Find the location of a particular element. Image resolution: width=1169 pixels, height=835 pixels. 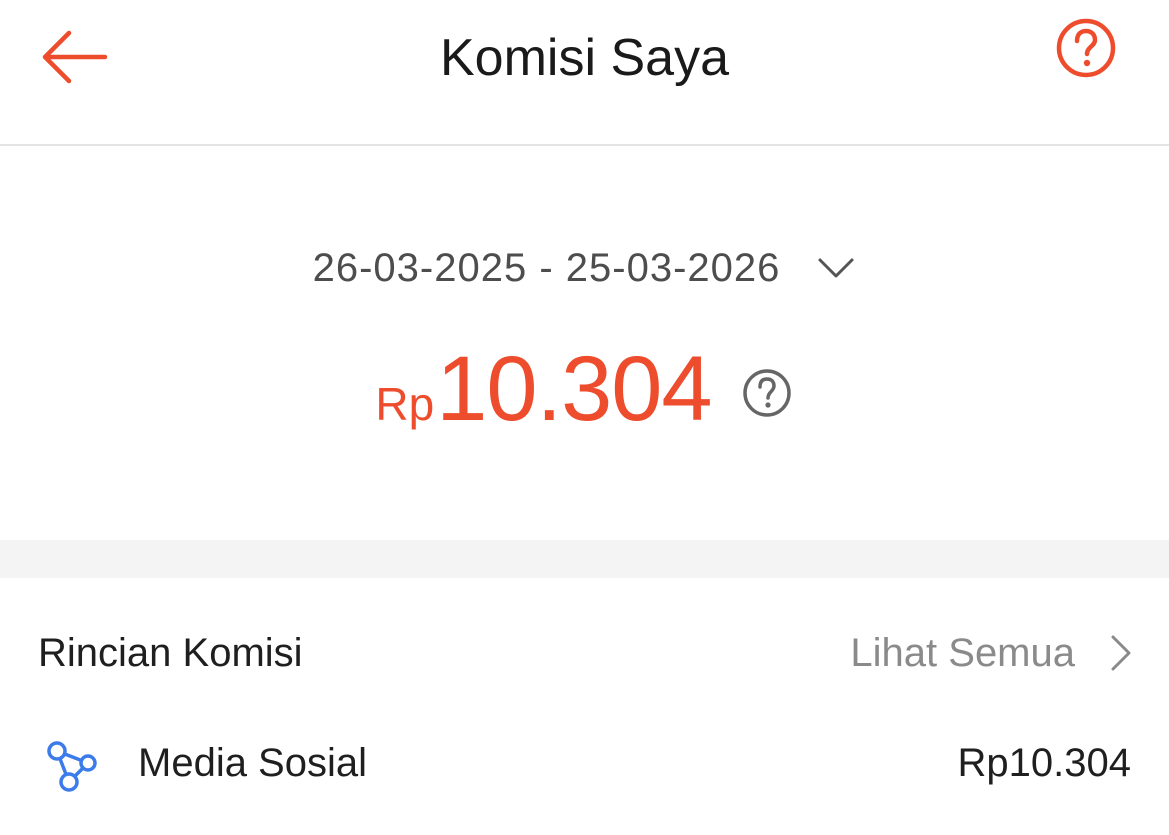

amount-currency: Rp is located at coordinates (405, 404).